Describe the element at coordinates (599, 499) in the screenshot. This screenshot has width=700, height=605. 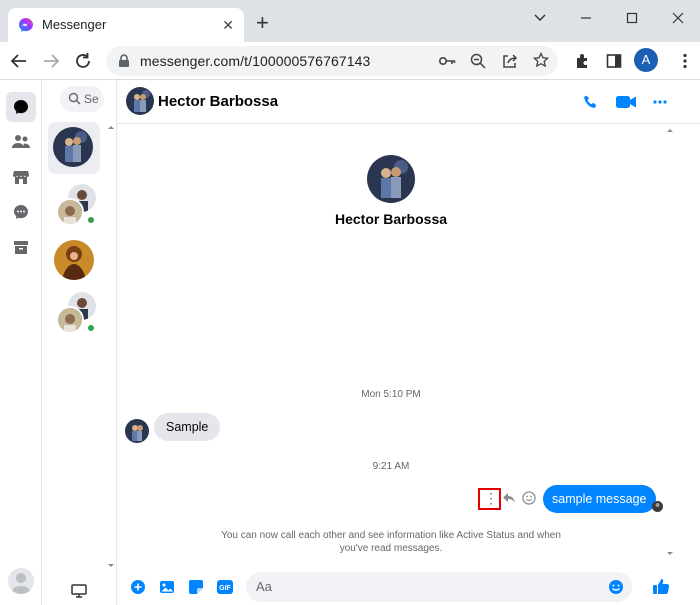
I see `outgoing-message-bubble: sample message` at that location.